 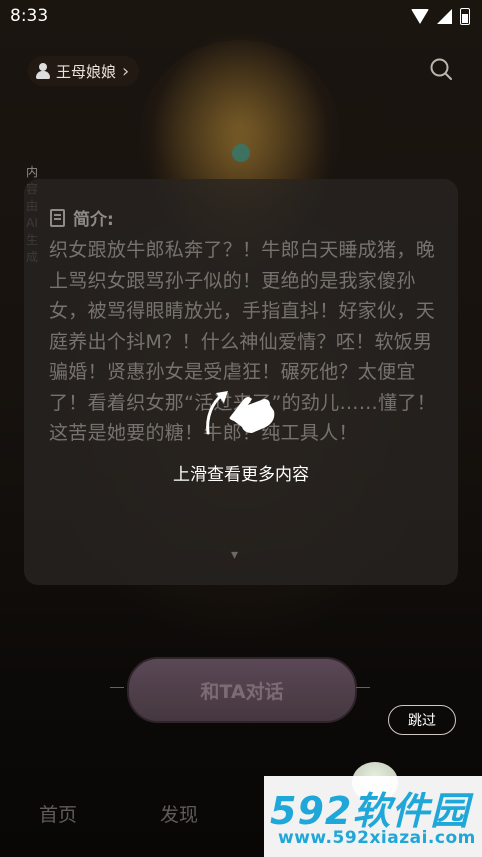 I want to click on chevron-down-icon: ▾, so click(x=235, y=555).